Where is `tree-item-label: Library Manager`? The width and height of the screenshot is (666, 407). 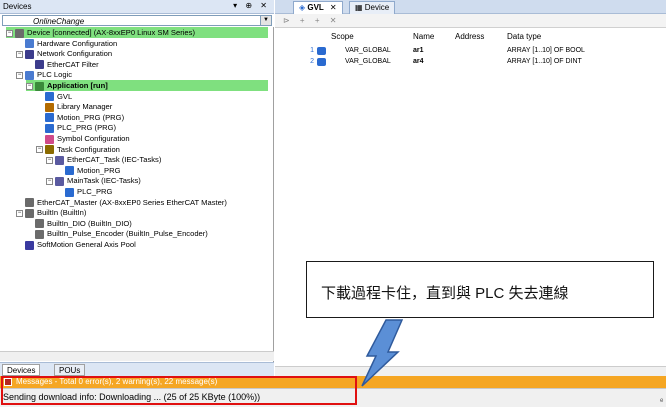 tree-item-label: Library Manager is located at coordinates (85, 107).